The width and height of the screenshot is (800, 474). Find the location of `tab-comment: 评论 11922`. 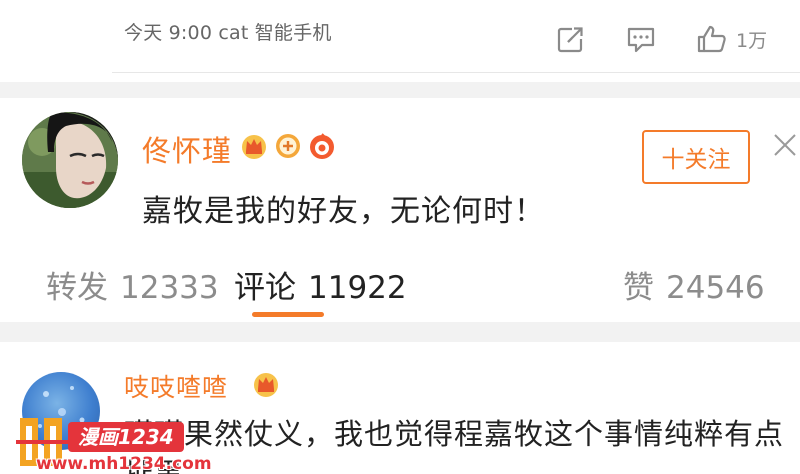

tab-comment: 评论 11922 is located at coordinates (320, 284).